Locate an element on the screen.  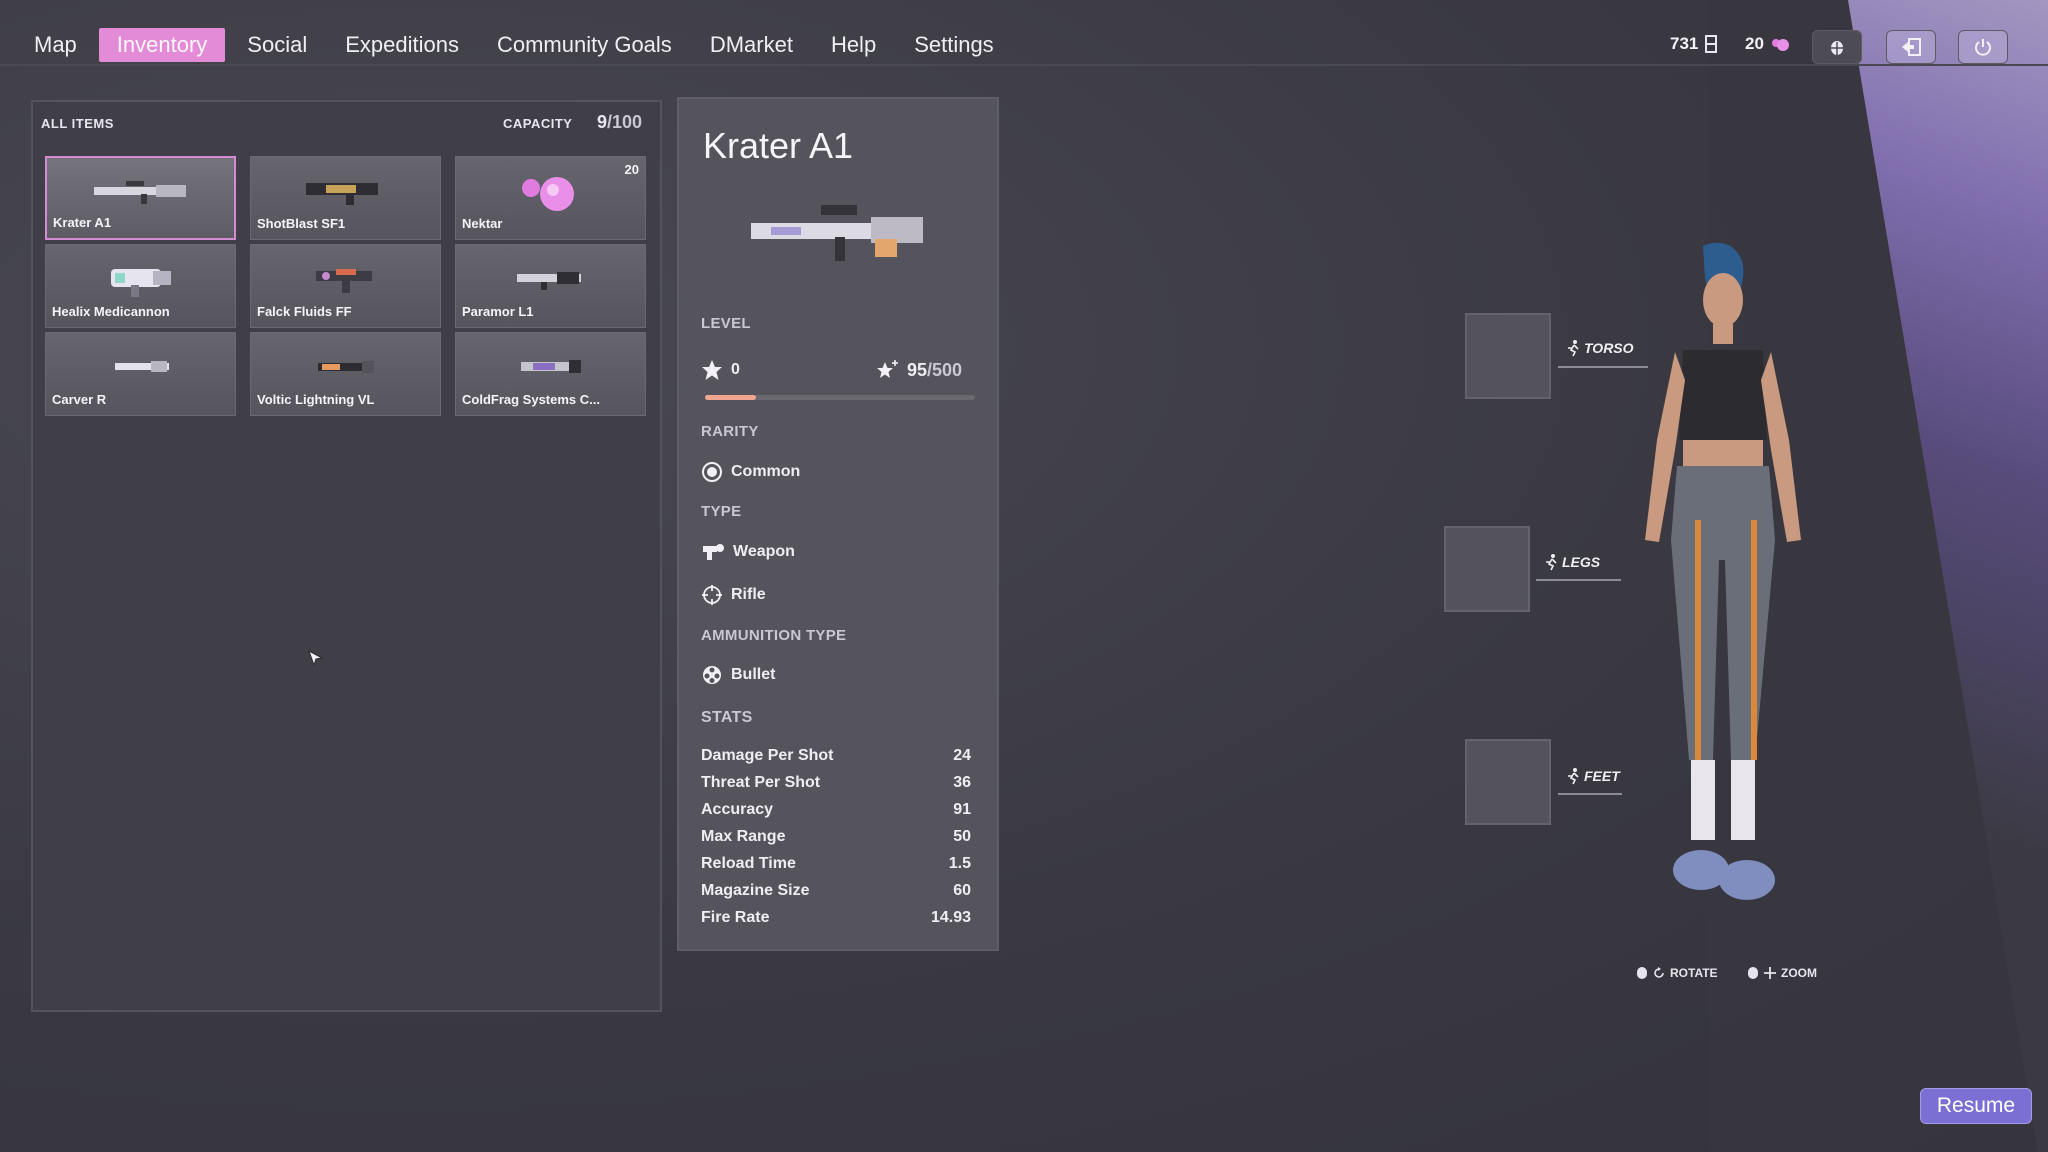
nektar-icon is located at coordinates (1780, 45).